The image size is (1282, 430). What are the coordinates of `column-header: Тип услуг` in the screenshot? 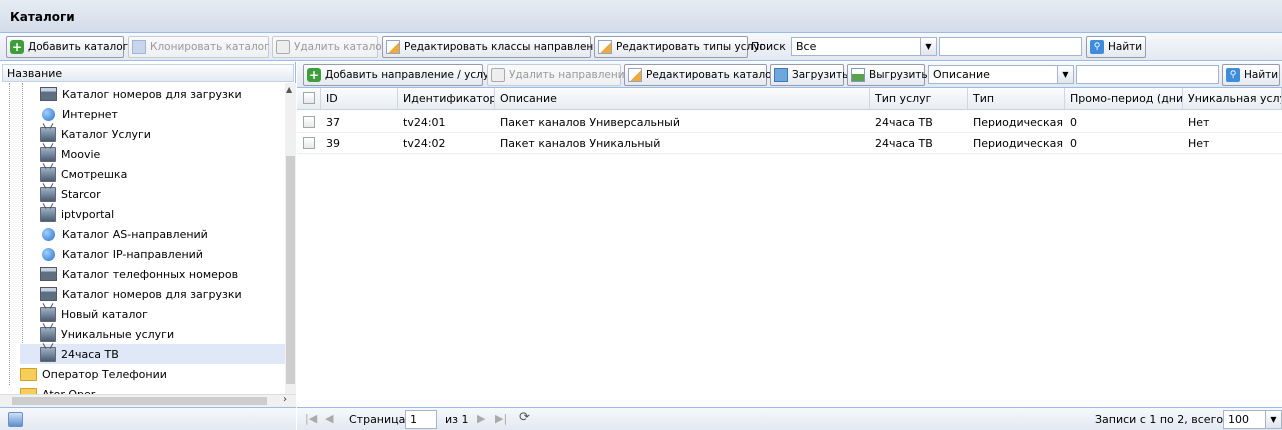 It's located at (919, 99).